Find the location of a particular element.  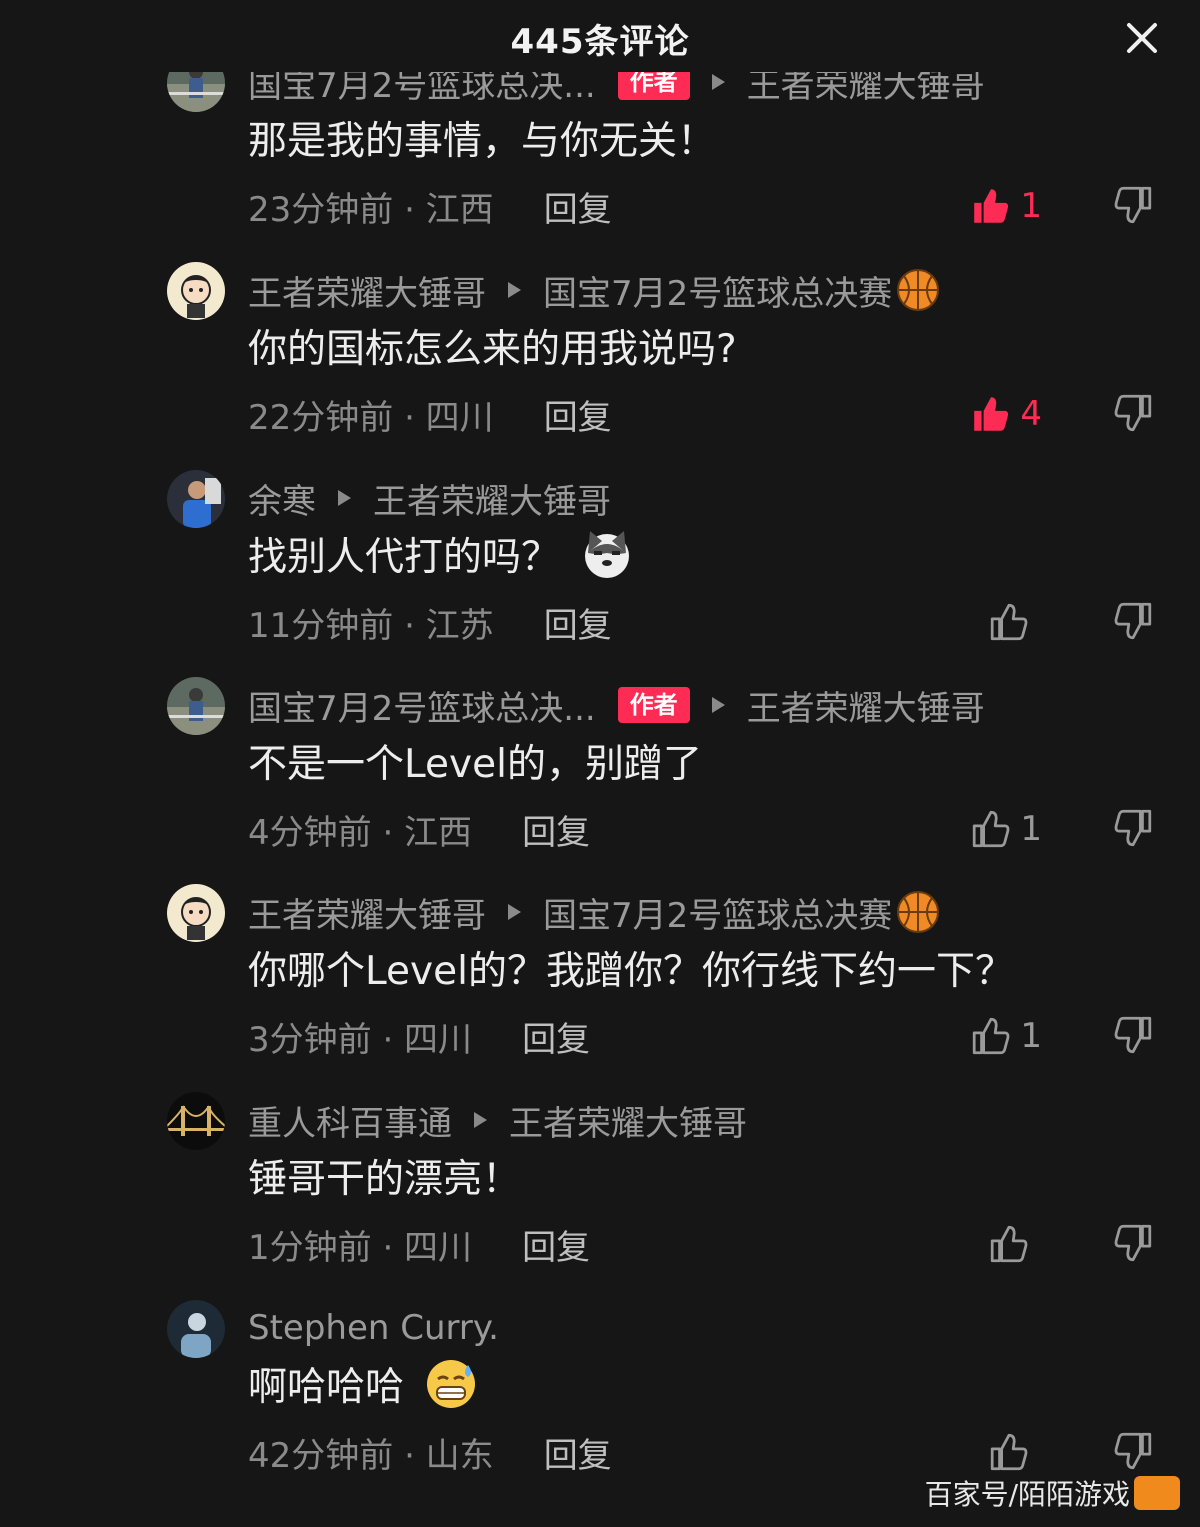

comment-time-location: 22分钟前 · 四川 is located at coordinates (371, 417).